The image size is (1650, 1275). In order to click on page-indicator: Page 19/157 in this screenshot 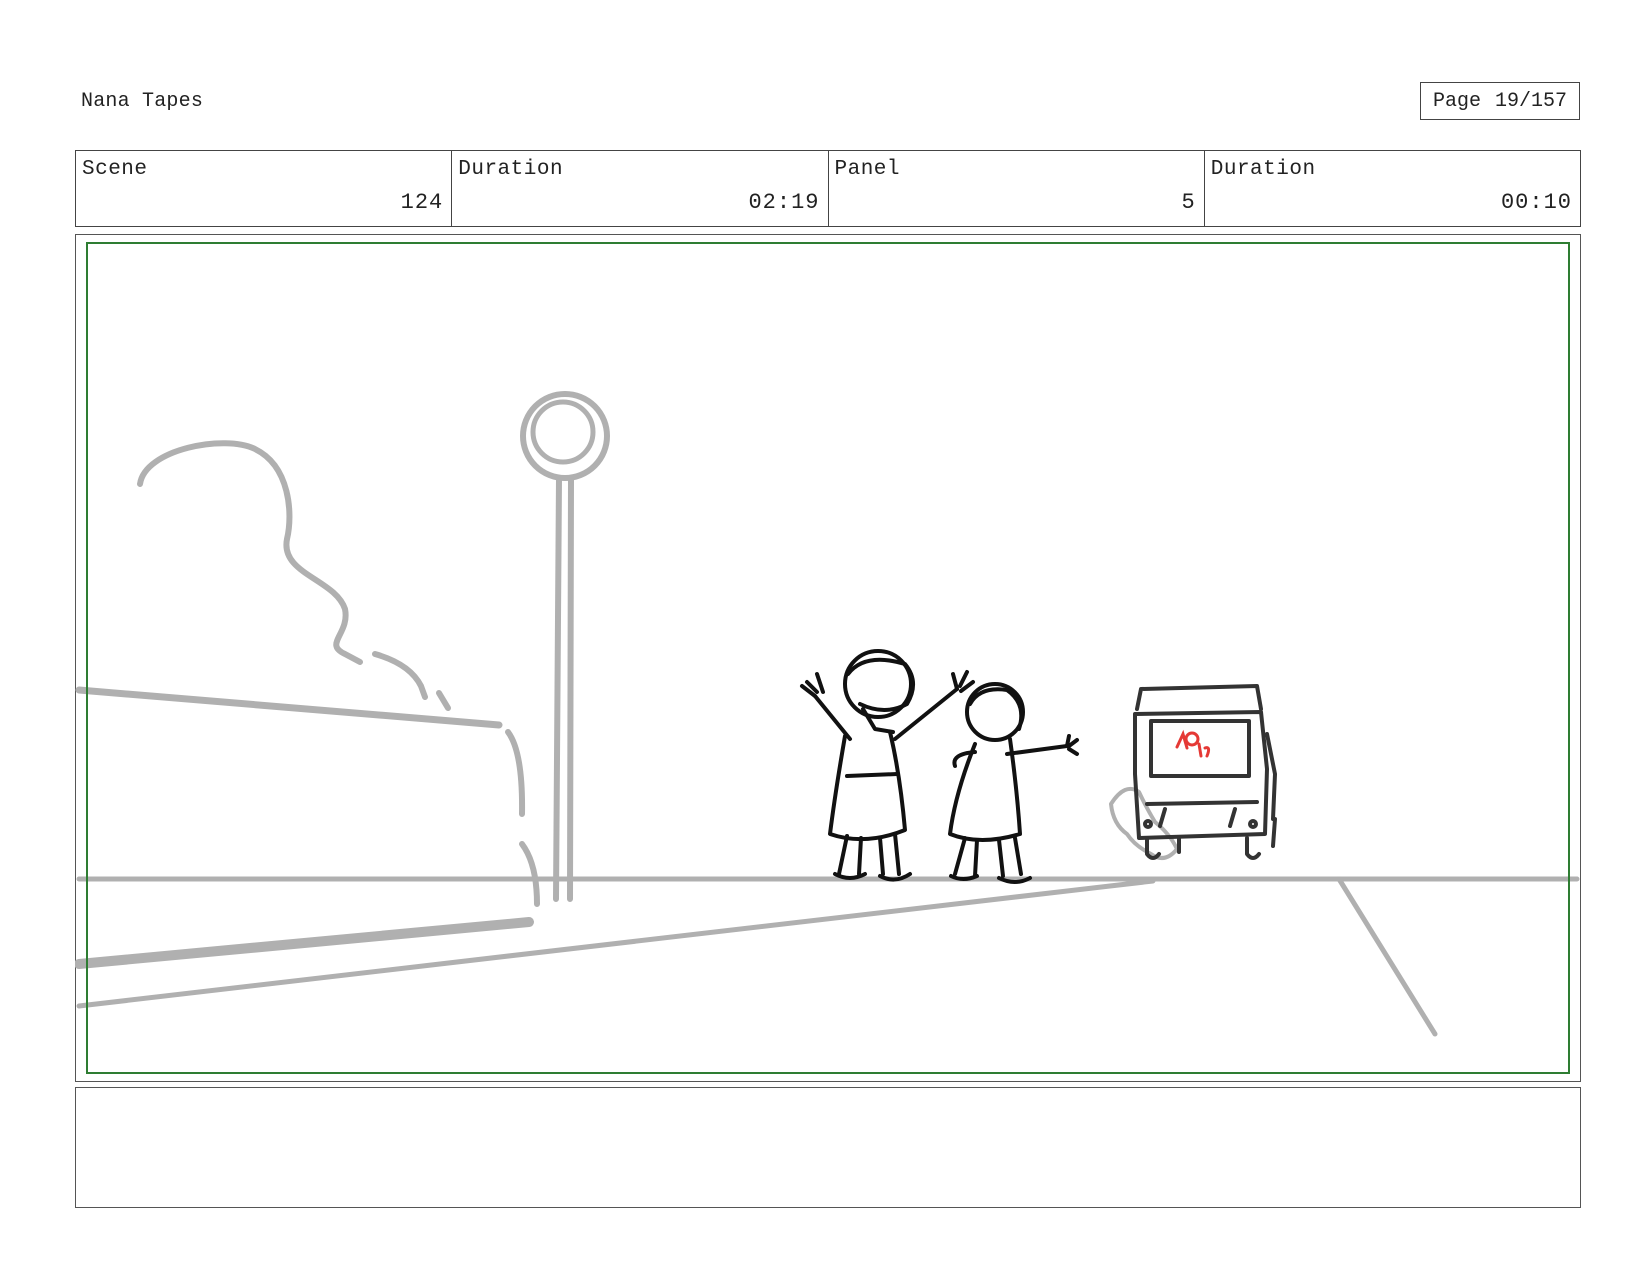, I will do `click(1500, 101)`.